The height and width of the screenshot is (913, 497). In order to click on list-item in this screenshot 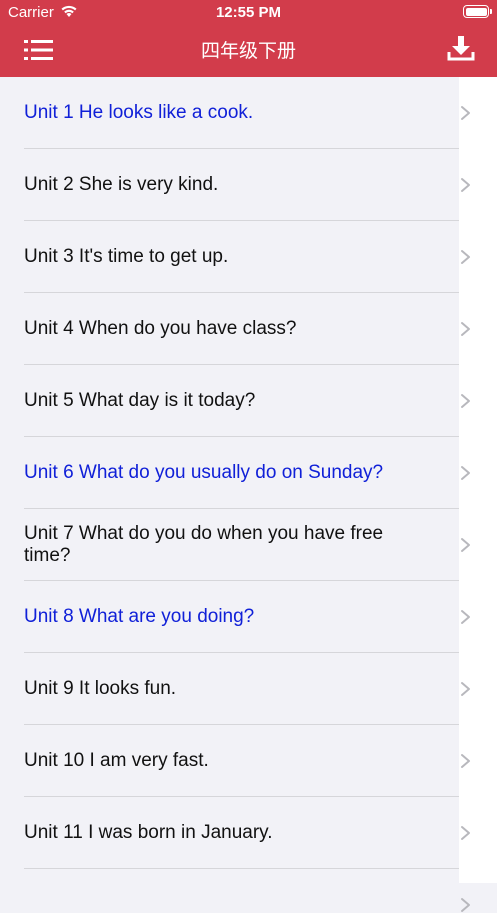, I will do `click(229, 876)`.